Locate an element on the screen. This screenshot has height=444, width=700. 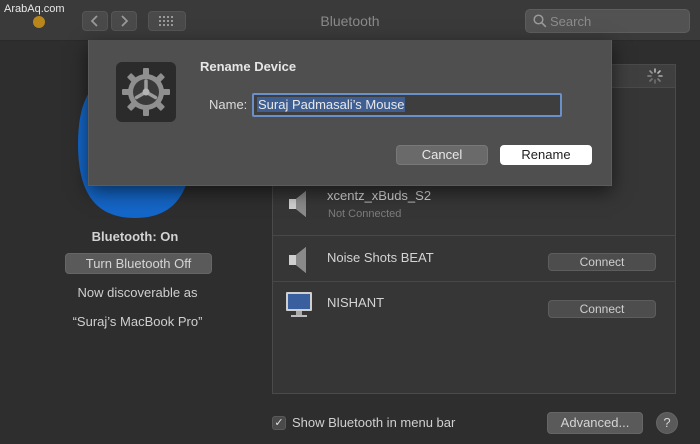
search-icon is located at coordinates (540, 21).